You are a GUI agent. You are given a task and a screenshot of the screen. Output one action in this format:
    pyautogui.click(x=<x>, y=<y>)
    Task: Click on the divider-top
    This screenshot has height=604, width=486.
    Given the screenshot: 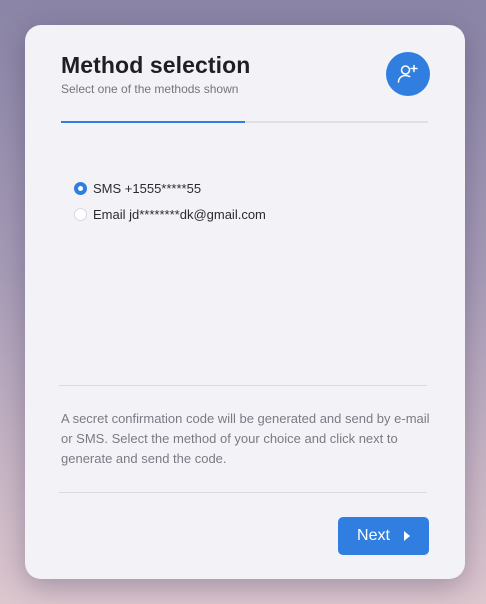 What is the action you would take?
    pyautogui.click(x=243, y=385)
    